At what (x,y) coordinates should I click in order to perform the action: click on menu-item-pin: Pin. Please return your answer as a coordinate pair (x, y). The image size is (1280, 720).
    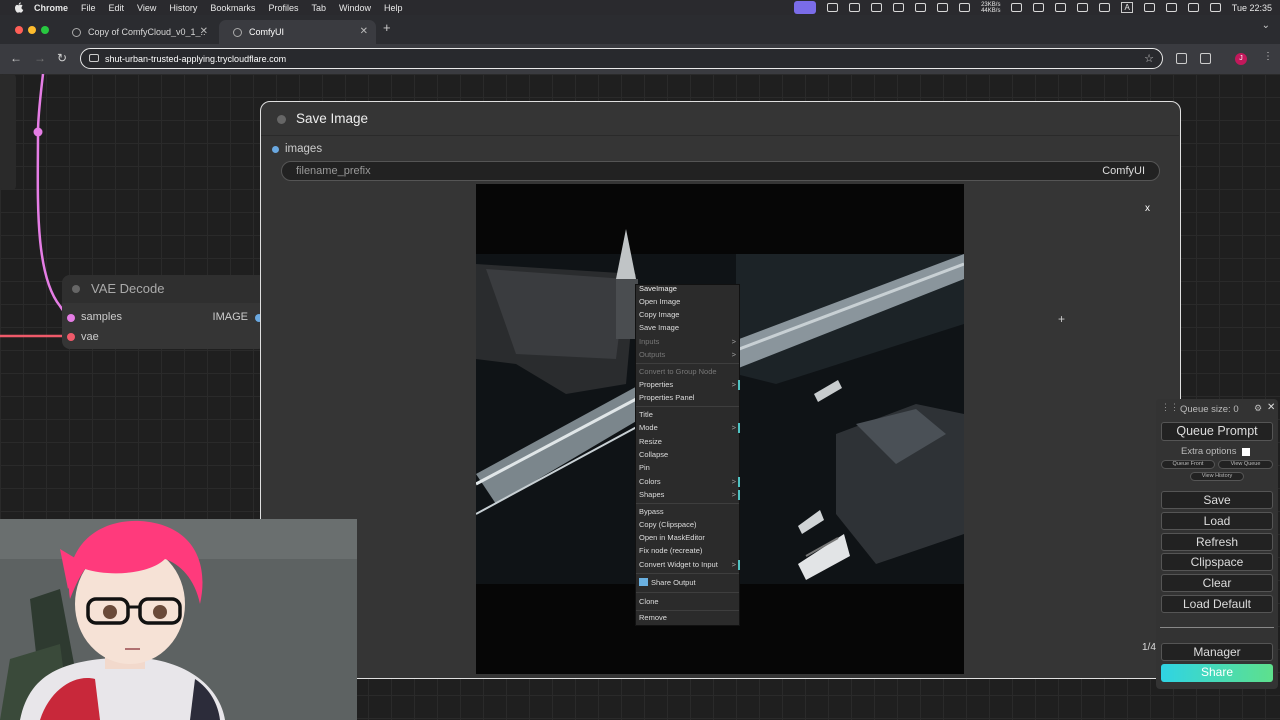
    Looking at the image, I should click on (688, 468).